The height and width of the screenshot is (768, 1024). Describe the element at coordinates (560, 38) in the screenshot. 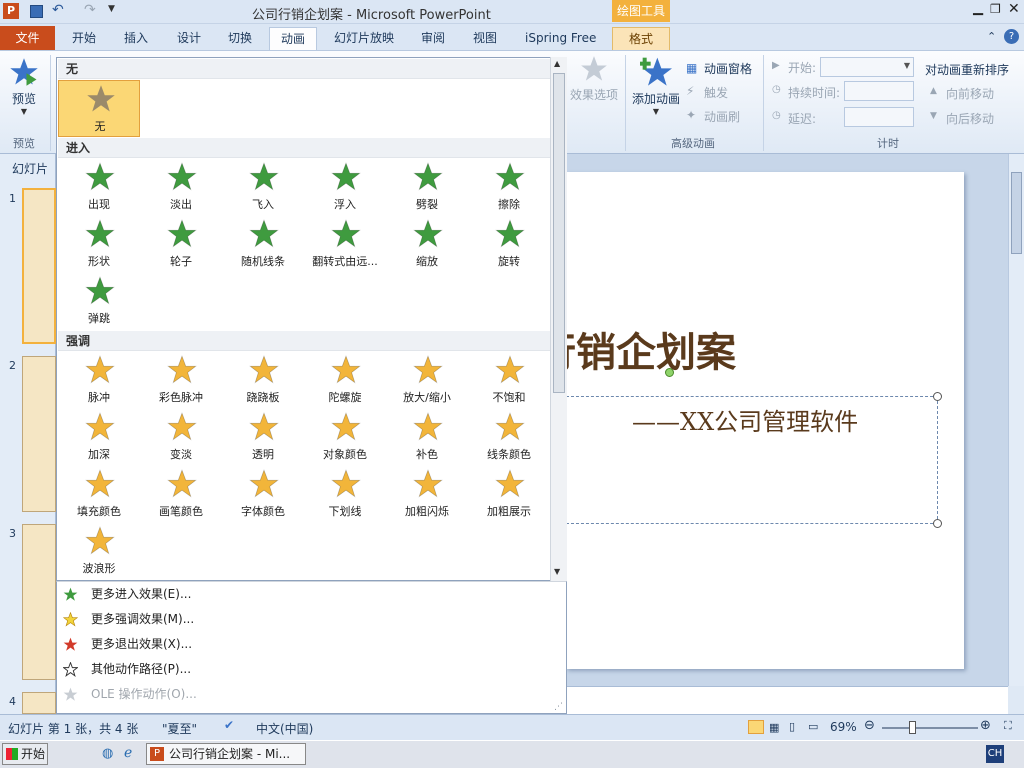

I see `tab-ispring: iSpring Free` at that location.